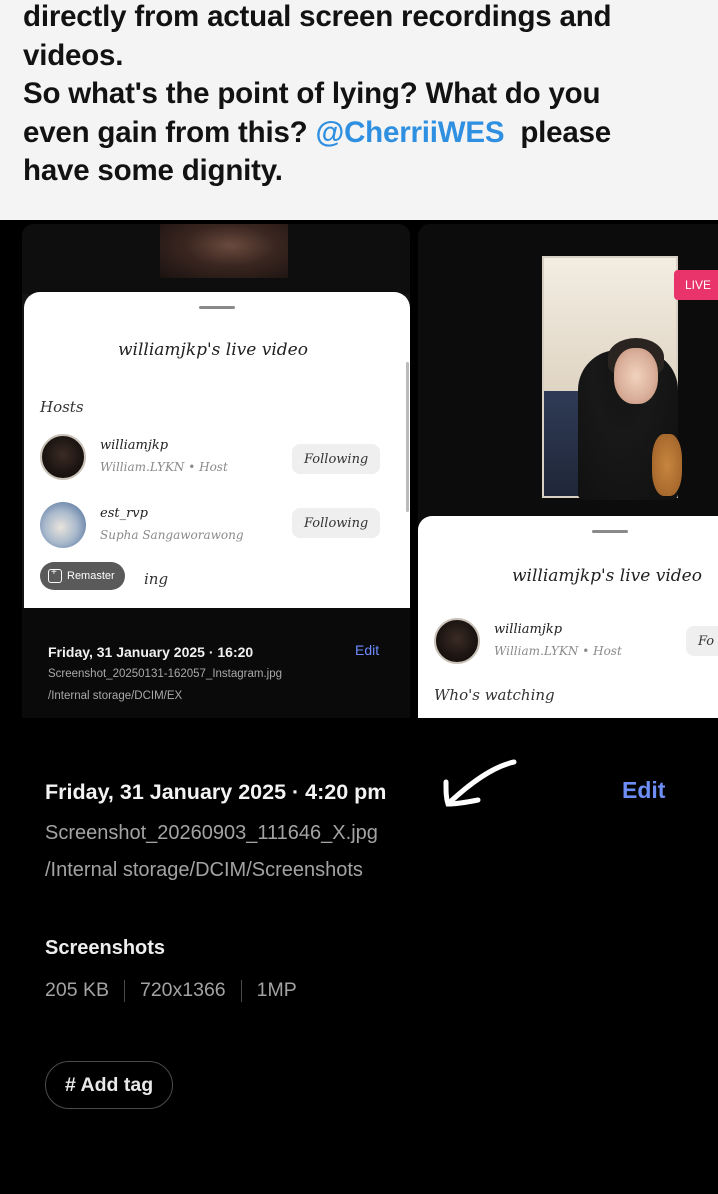  What do you see at coordinates (494, 695) in the screenshot?
I see `whos-watching-label: Who's watching` at bounding box center [494, 695].